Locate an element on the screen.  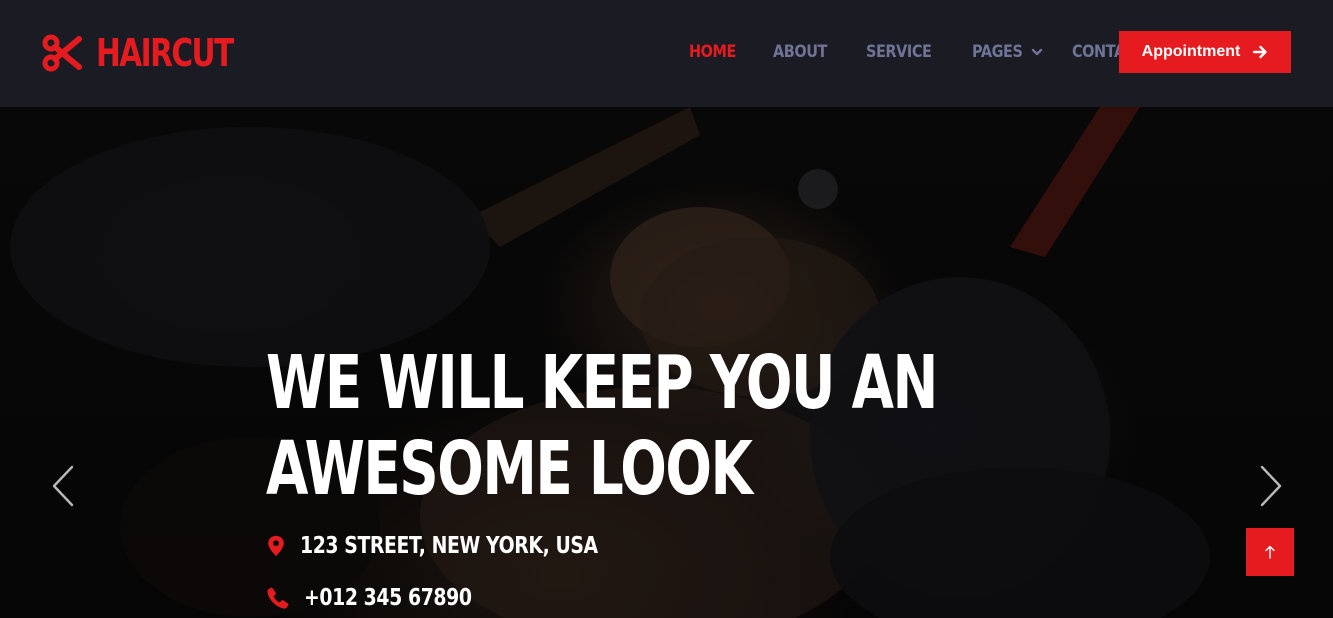
scissors-icon is located at coordinates (62, 53).